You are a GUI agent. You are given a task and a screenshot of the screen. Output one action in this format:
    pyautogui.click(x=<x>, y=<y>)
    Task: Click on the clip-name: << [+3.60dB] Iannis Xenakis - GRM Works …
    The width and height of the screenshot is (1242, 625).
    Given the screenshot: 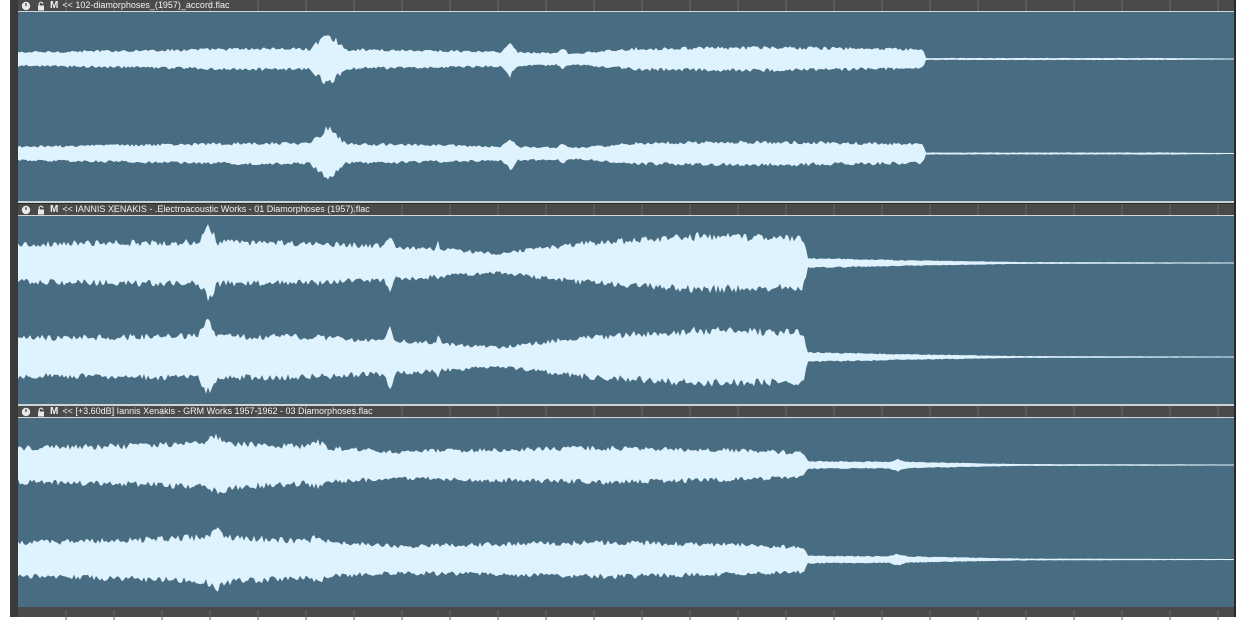 What is the action you would take?
    pyautogui.click(x=217, y=411)
    